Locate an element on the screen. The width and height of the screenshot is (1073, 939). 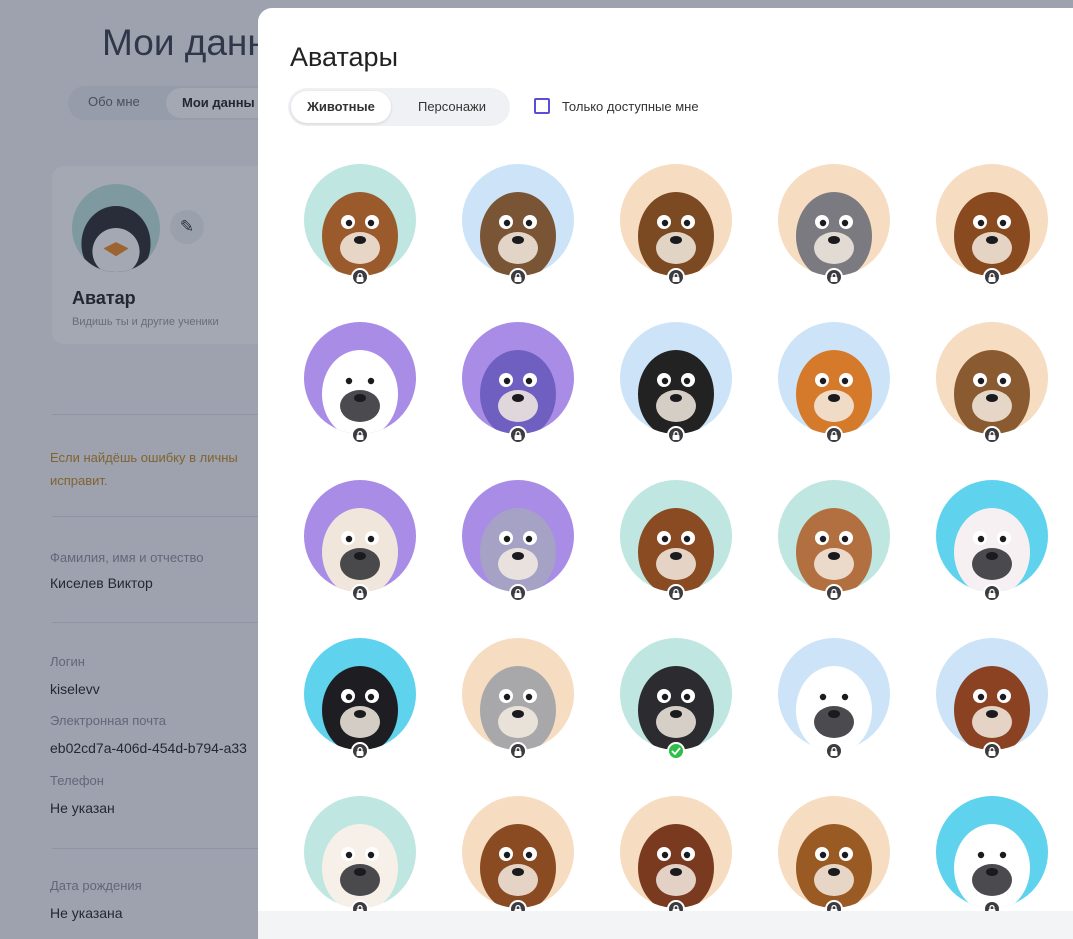
tab-animals: Животные is located at coordinates (341, 107).